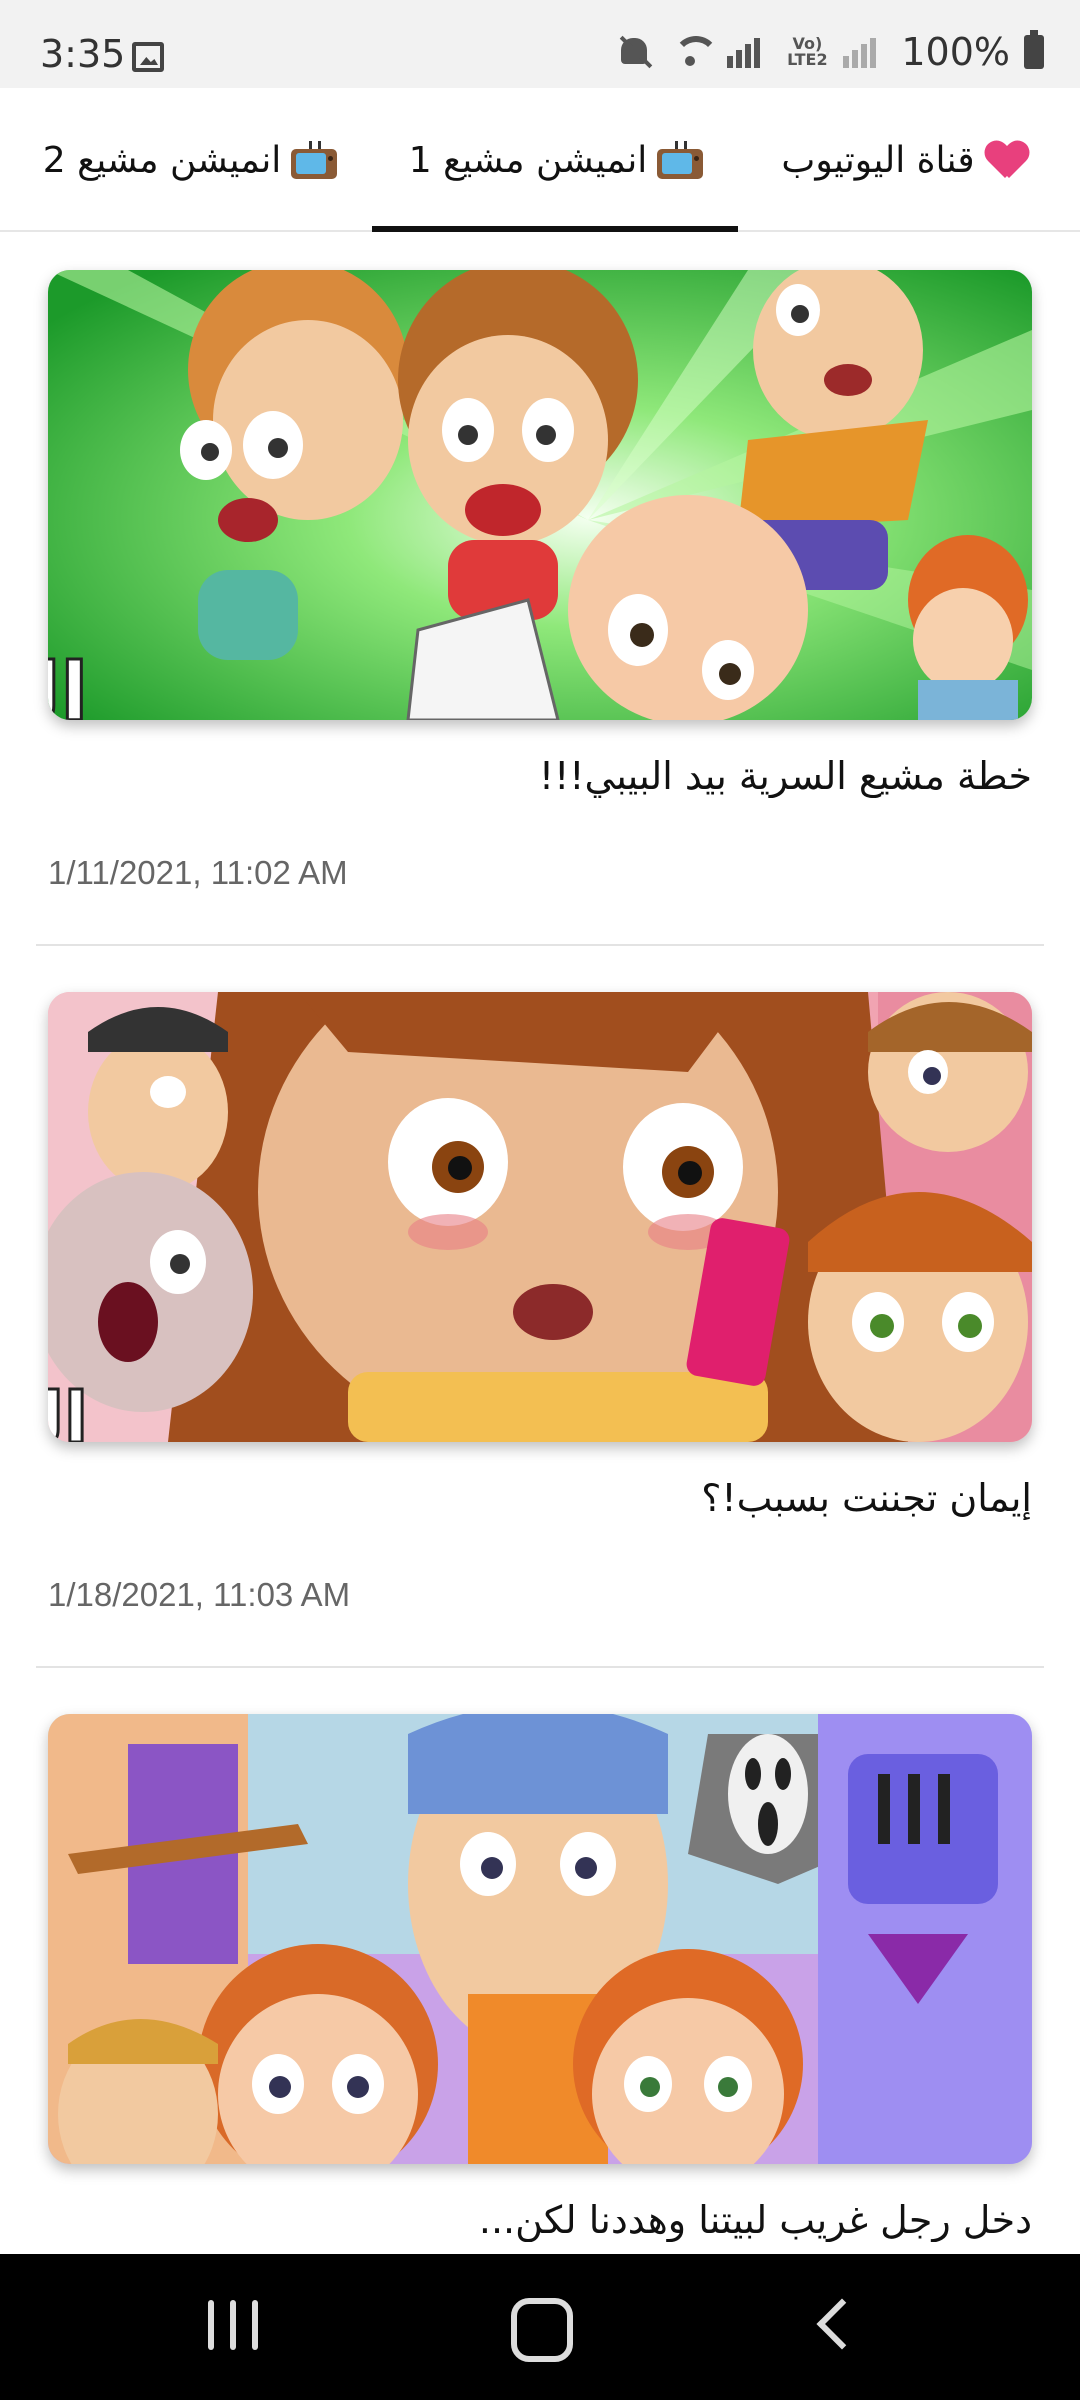 The height and width of the screenshot is (2400, 1080). Describe the element at coordinates (198, 872) in the screenshot. I see `video-date: 1/11/2021, 11:02 AM` at that location.